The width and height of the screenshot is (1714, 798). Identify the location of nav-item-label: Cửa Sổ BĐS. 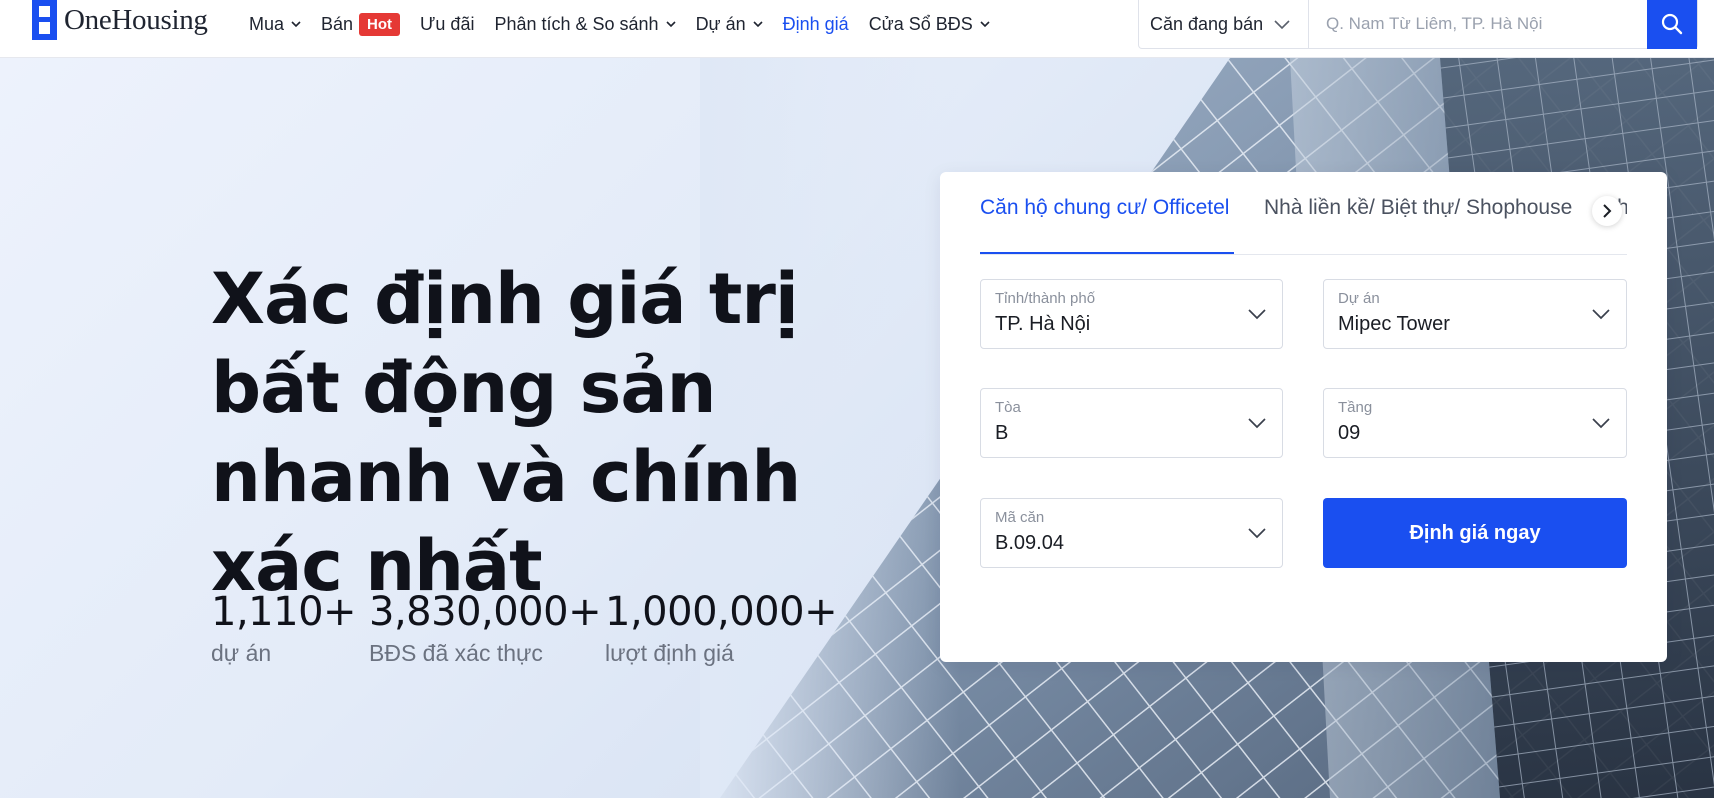
(920, 23).